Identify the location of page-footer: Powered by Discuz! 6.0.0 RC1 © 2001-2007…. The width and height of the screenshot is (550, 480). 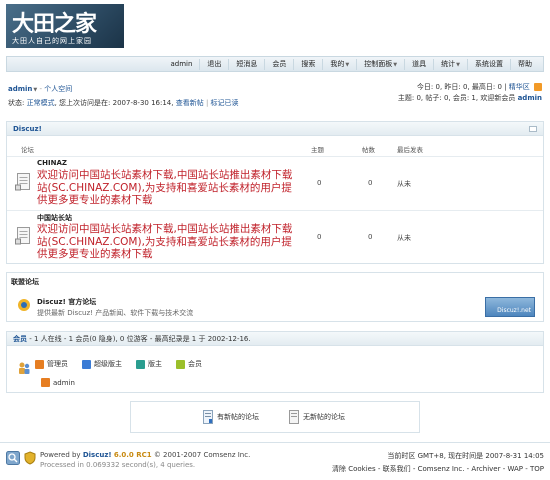
(275, 461).